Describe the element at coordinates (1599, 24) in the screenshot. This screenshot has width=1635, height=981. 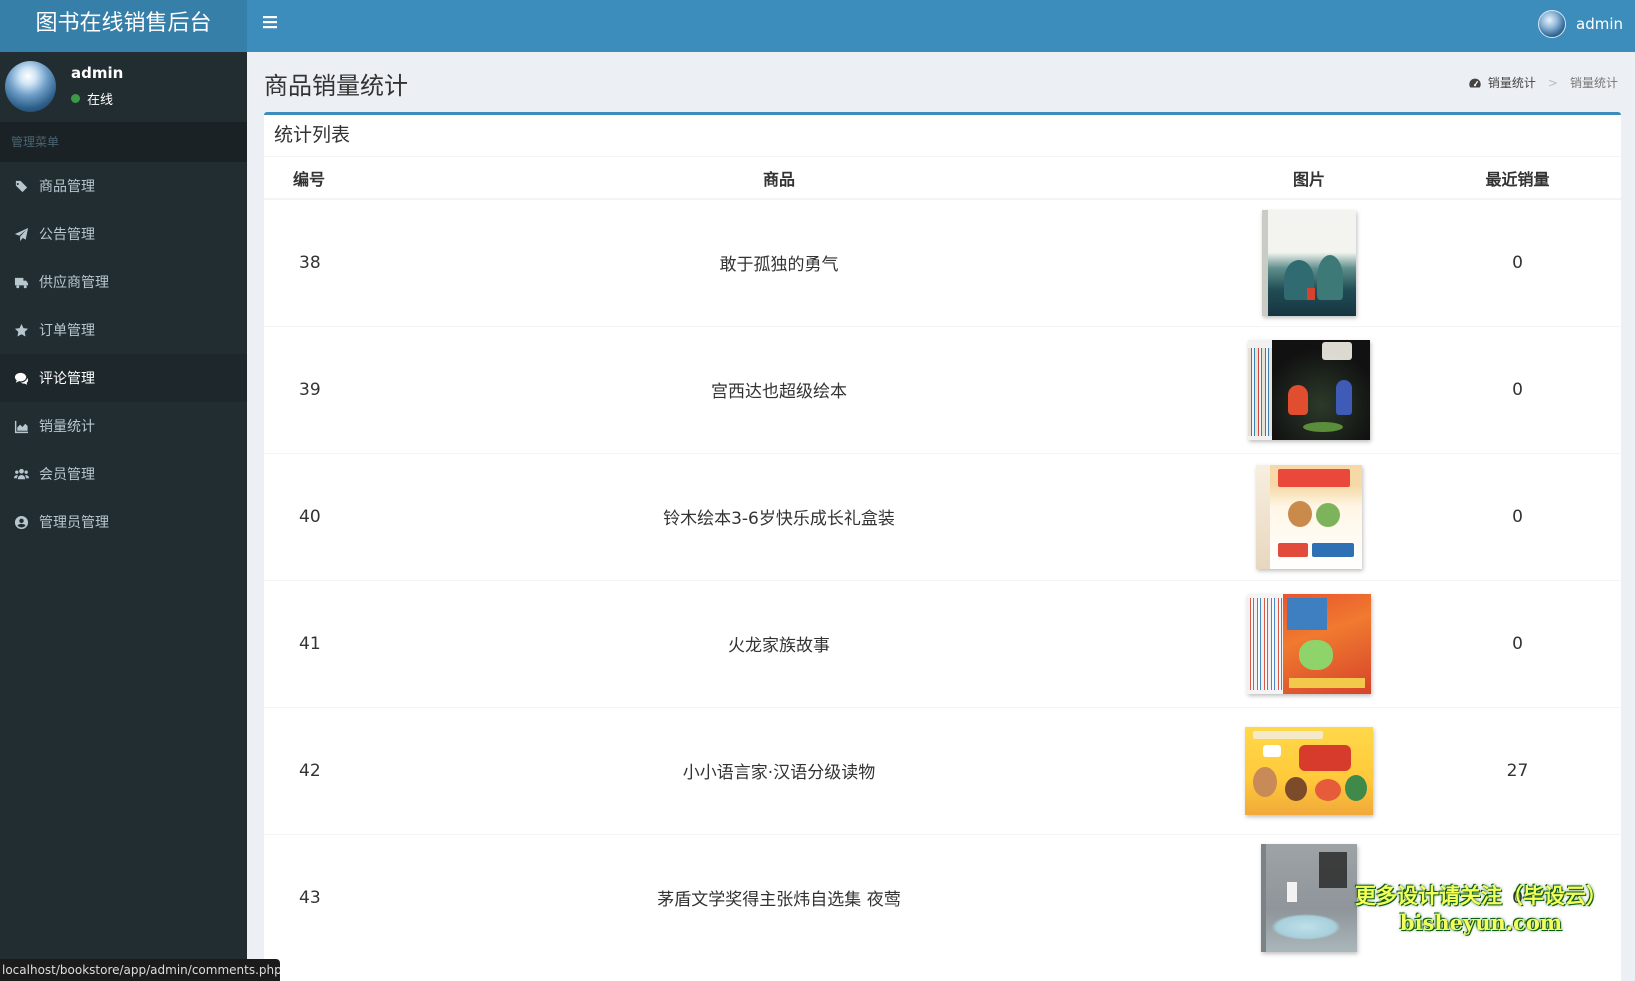
I see `user-name: admin` at that location.